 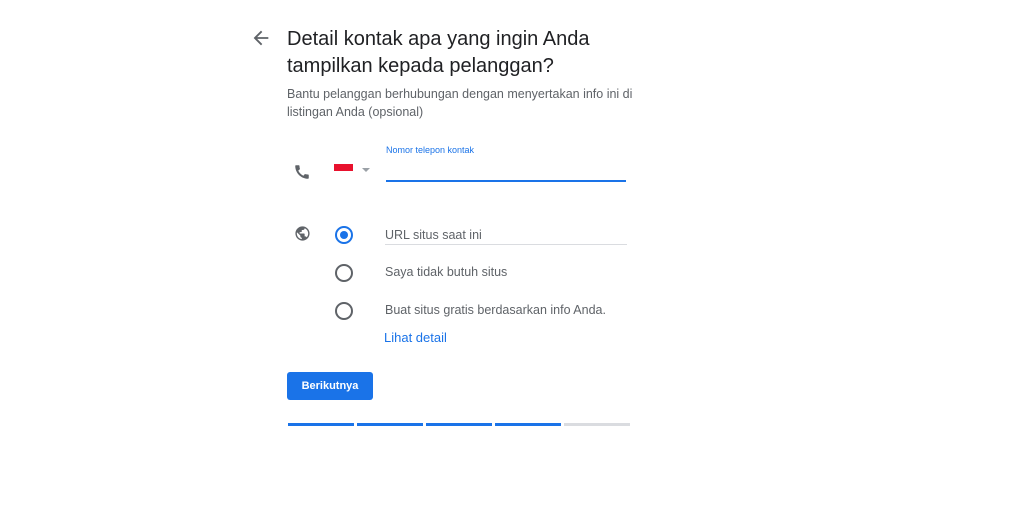 What do you see at coordinates (366, 170) in the screenshot?
I see `dropdown-arrow-icon` at bounding box center [366, 170].